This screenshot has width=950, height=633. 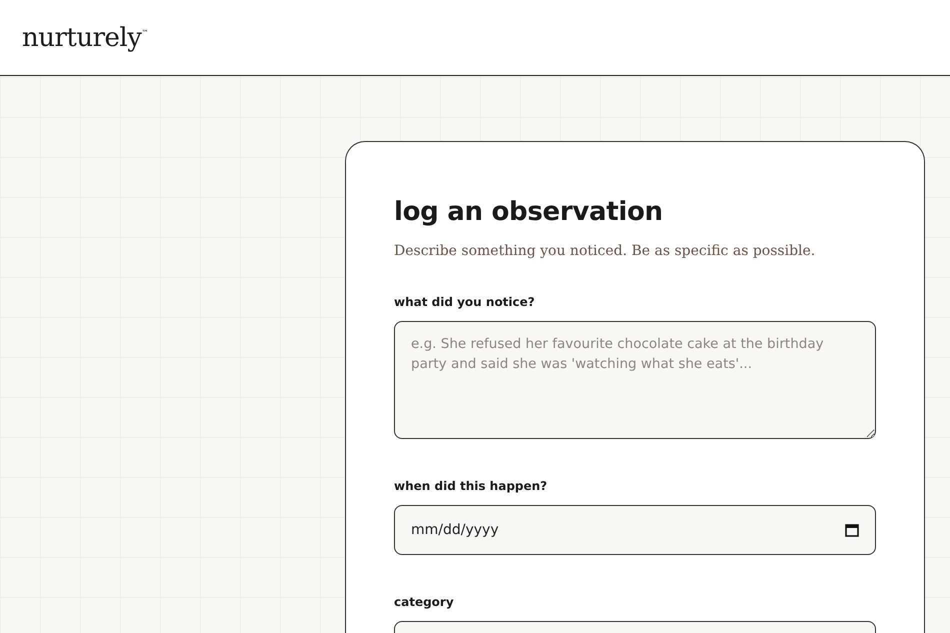 What do you see at coordinates (635, 530) in the screenshot?
I see `date-field: mm/dd/yyyy` at bounding box center [635, 530].